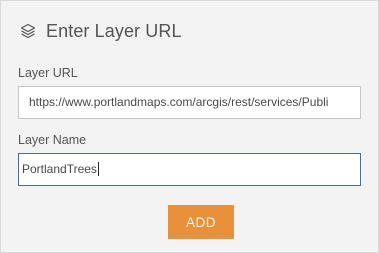 The height and width of the screenshot is (253, 379). Describe the element at coordinates (114, 30) in the screenshot. I see `panel-title: Enter Layer URL` at that location.